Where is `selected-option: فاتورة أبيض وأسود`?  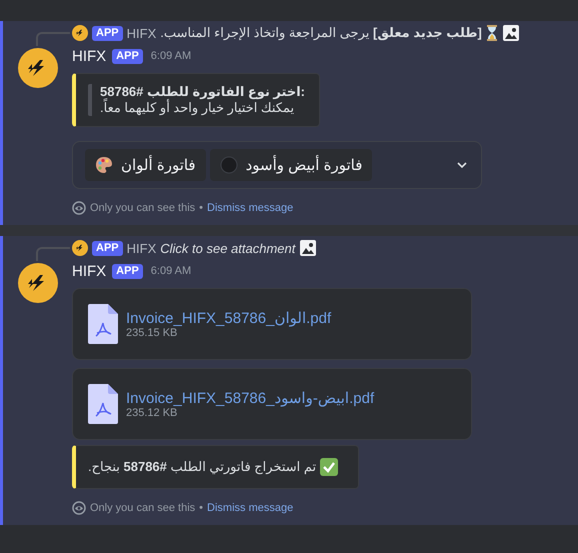 selected-option: فاتورة أبيض وأسود is located at coordinates (291, 165).